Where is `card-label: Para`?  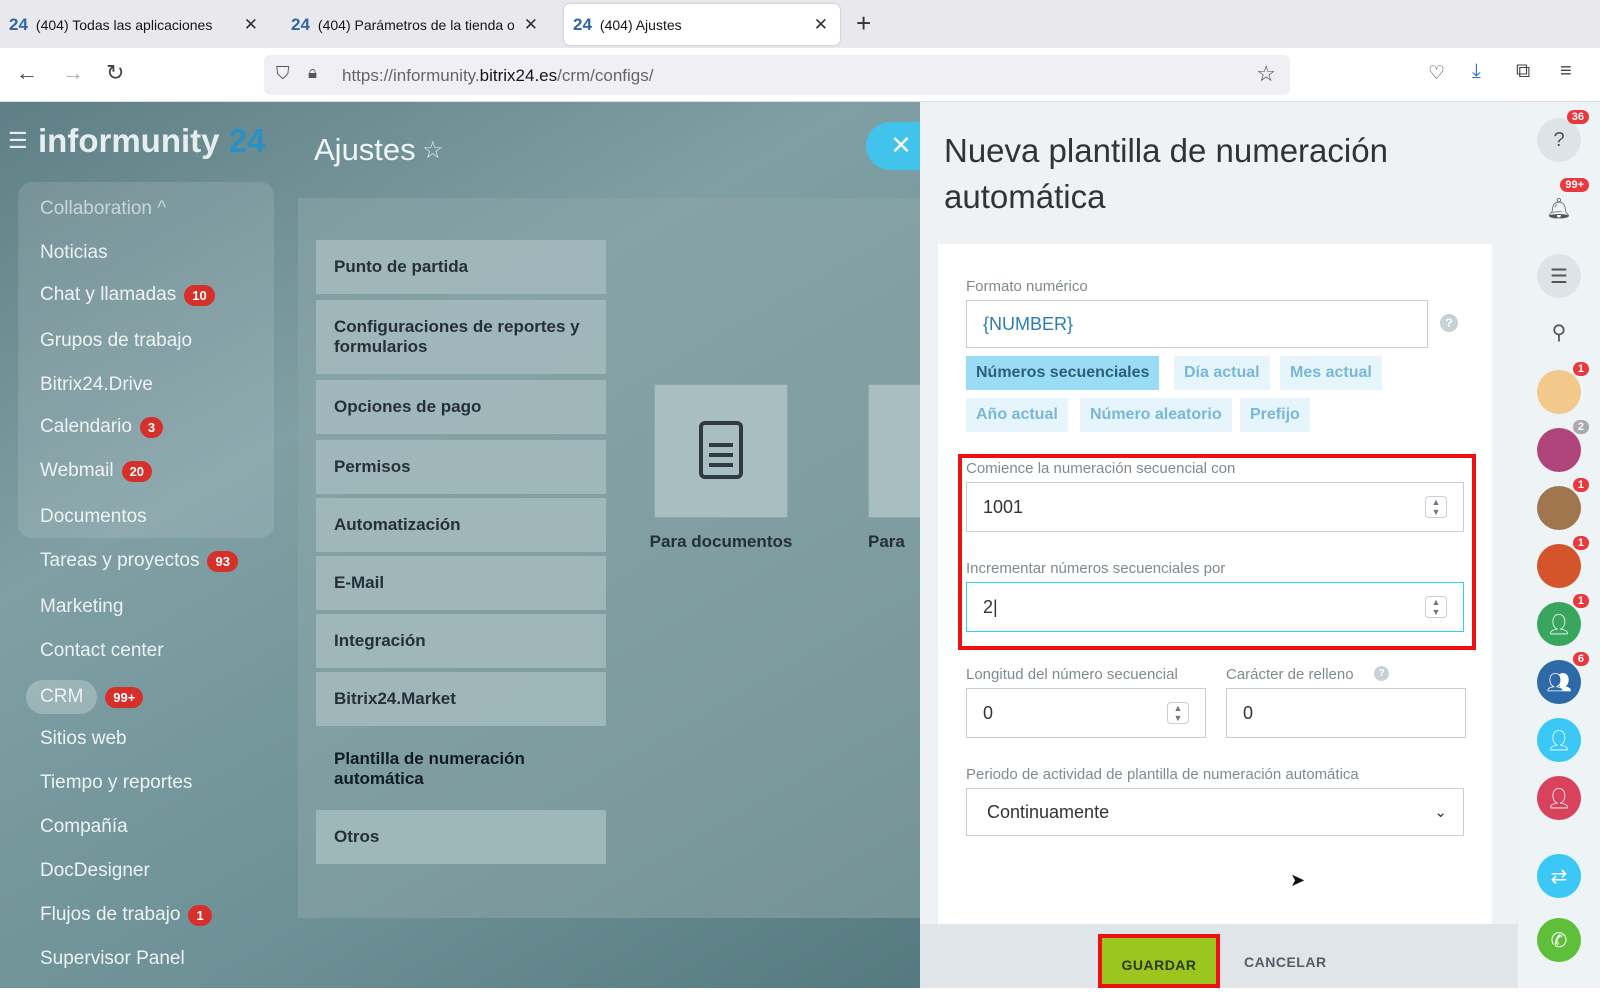
card-label: Para is located at coordinates (886, 541).